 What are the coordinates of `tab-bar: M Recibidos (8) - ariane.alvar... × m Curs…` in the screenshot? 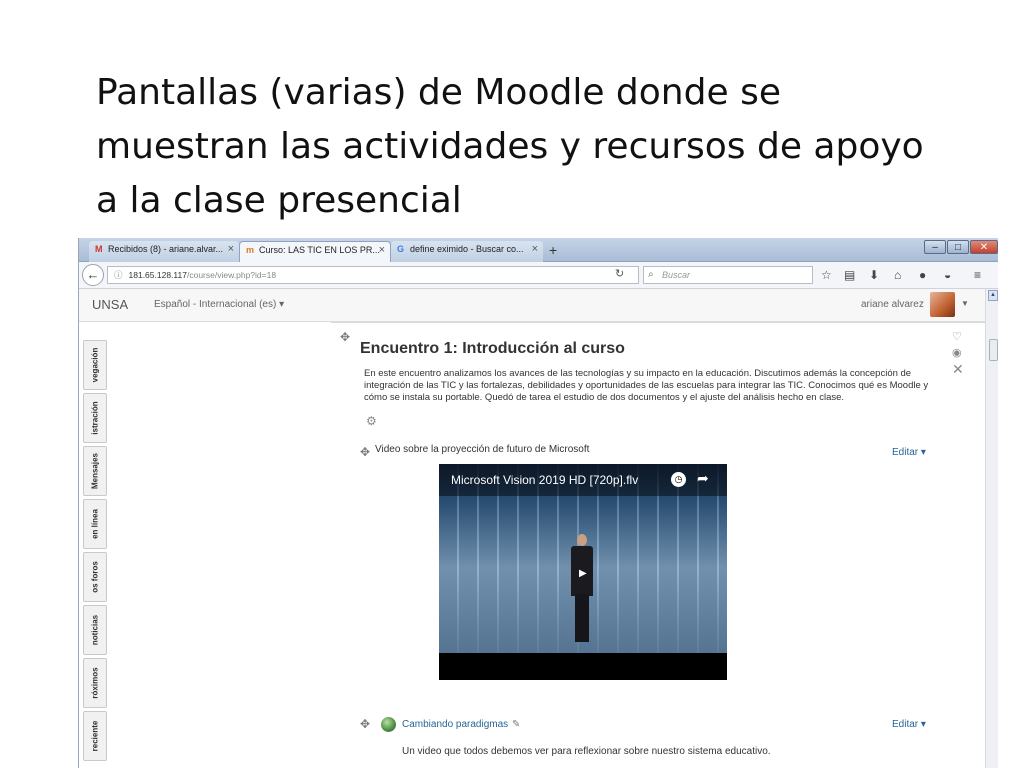 It's located at (538, 250).